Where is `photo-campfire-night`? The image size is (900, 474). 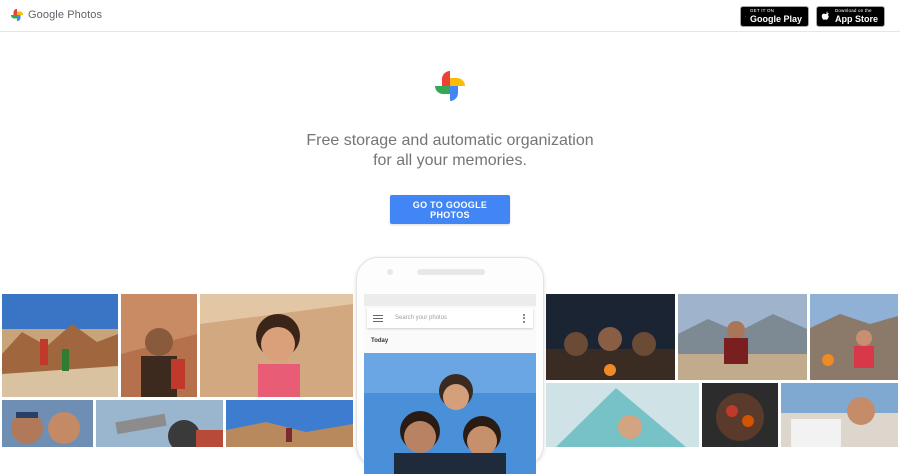
photo-campfire-night is located at coordinates (610, 337).